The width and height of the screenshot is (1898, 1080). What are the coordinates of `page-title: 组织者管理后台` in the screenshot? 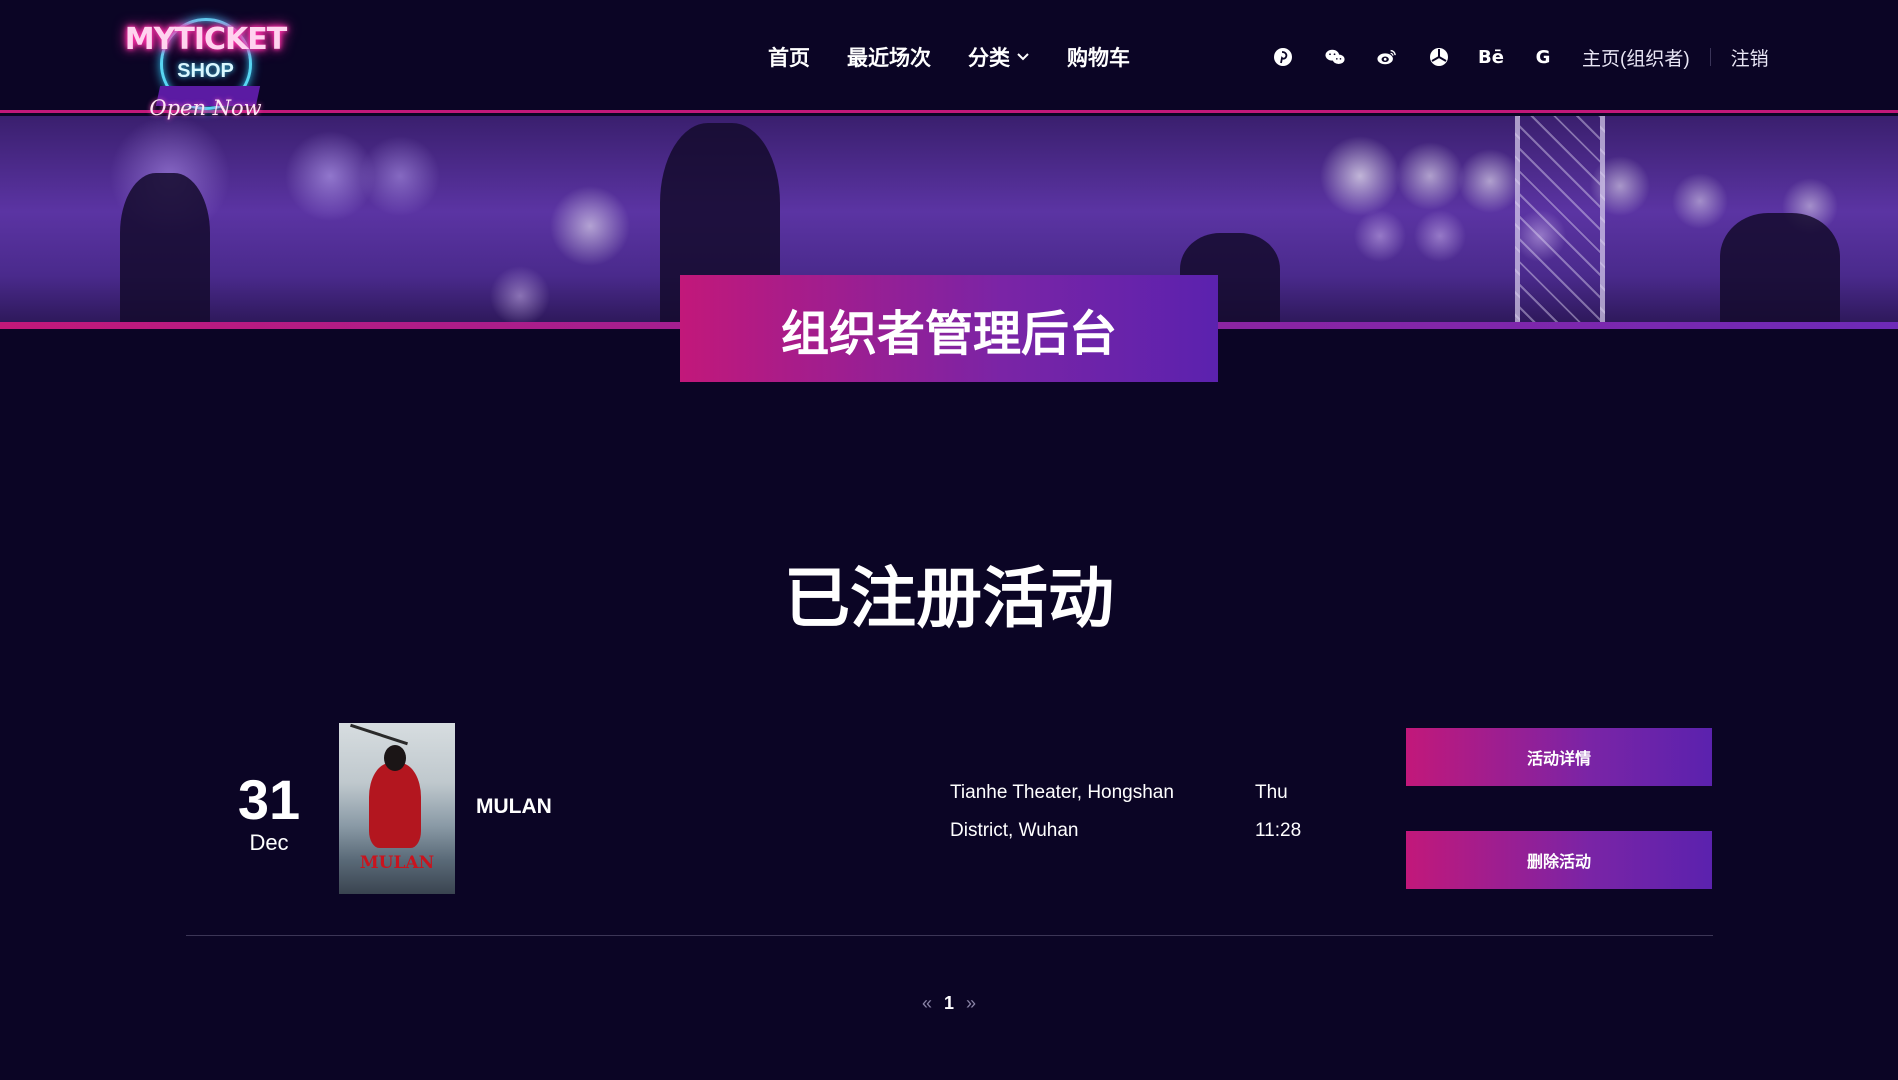 It's located at (949, 328).